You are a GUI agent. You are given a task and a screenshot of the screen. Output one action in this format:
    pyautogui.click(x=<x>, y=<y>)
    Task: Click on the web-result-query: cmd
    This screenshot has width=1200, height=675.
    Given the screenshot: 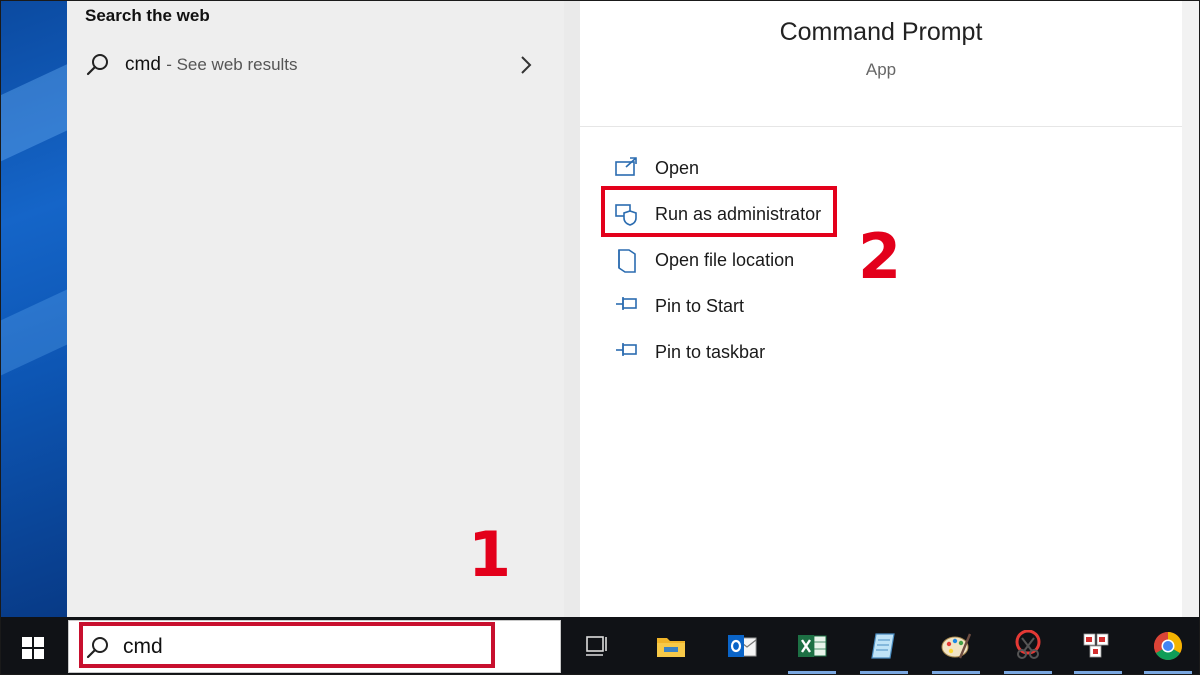 What is the action you would take?
    pyautogui.click(x=143, y=64)
    